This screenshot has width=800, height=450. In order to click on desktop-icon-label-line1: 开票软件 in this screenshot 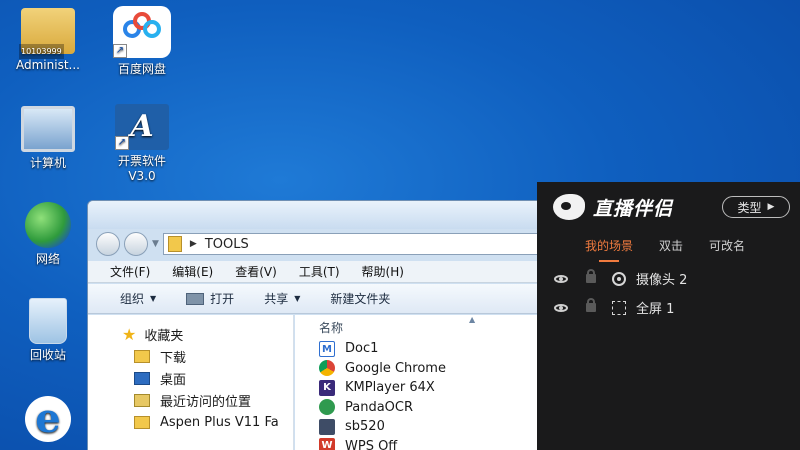, I will do `click(141, 161)`.